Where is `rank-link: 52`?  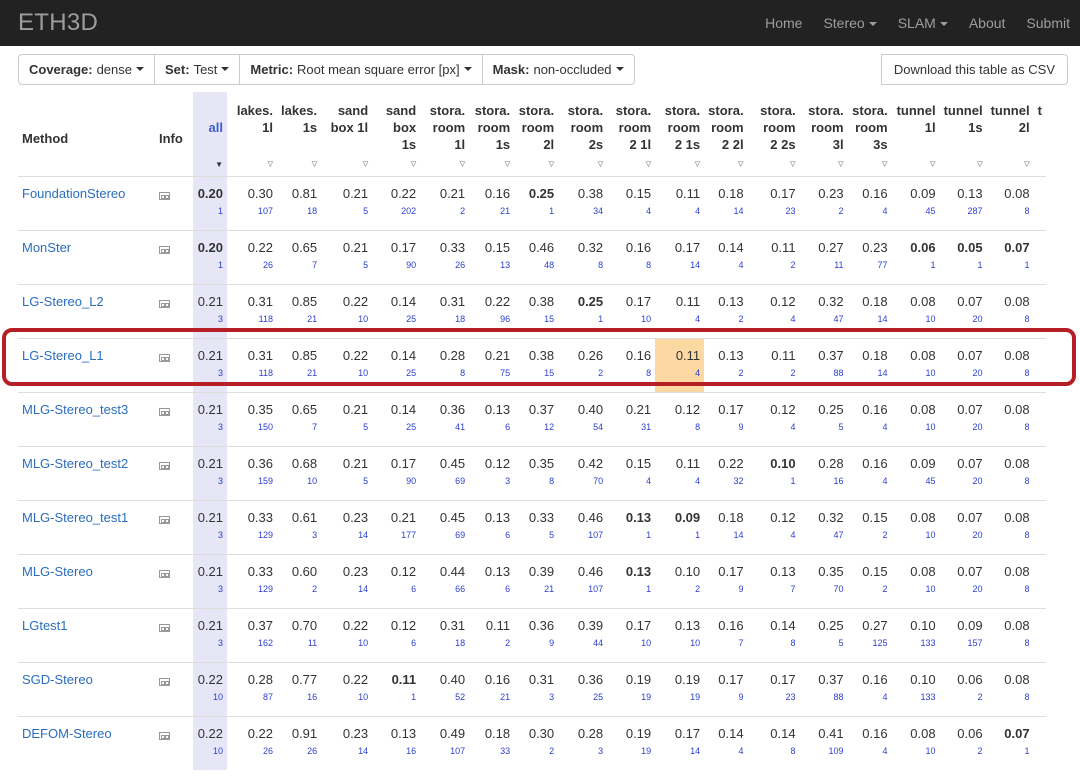 rank-link: 52 is located at coordinates (444, 697).